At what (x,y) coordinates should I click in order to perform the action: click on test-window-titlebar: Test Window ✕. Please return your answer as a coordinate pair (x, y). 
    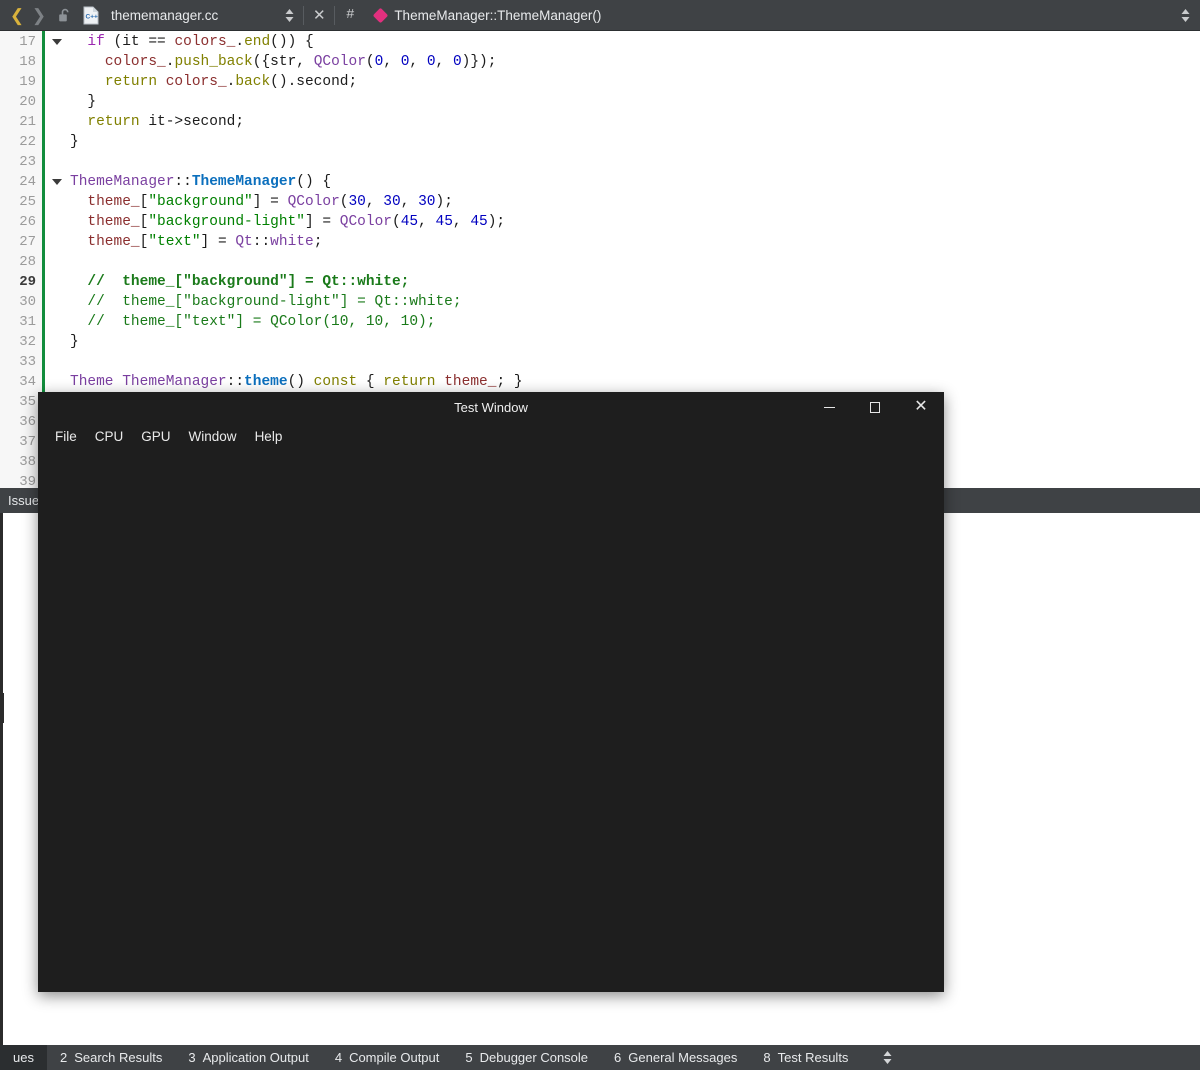
    Looking at the image, I should click on (491, 407).